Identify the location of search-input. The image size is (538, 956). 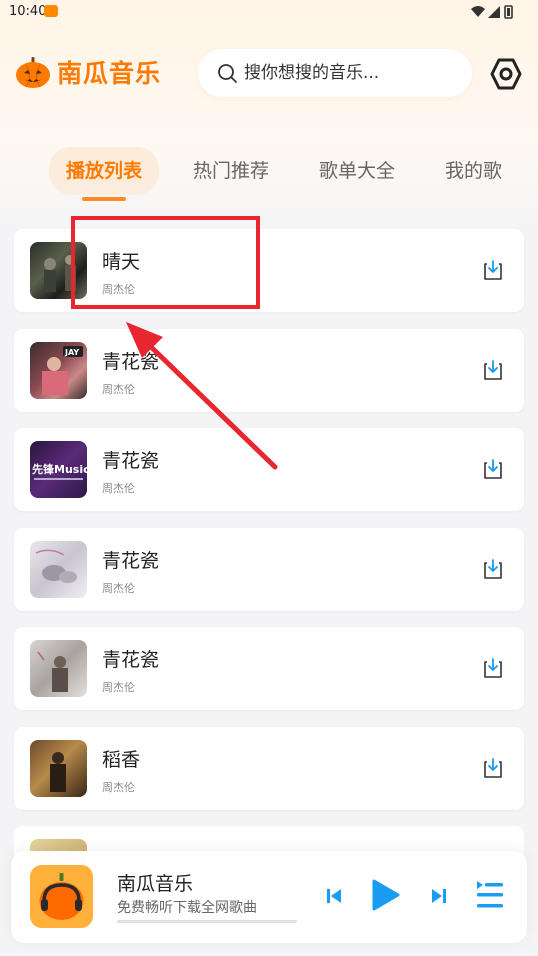
(354, 73).